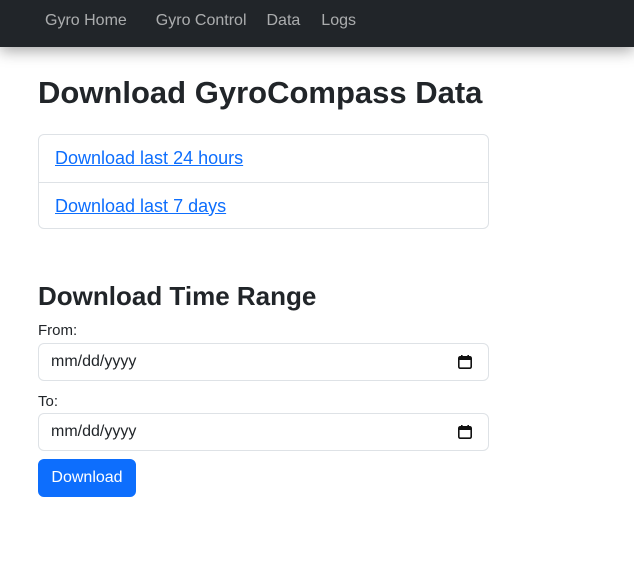 The height and width of the screenshot is (569, 634). I want to click on nav-data: Data, so click(284, 21).